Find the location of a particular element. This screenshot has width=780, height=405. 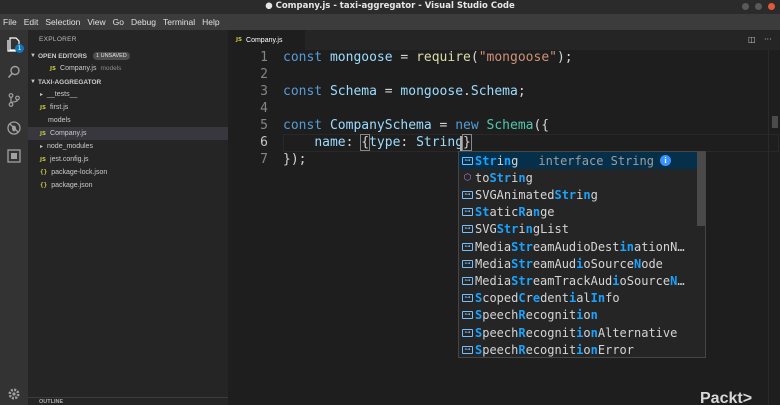

tab-label: Company.js is located at coordinates (264, 40).